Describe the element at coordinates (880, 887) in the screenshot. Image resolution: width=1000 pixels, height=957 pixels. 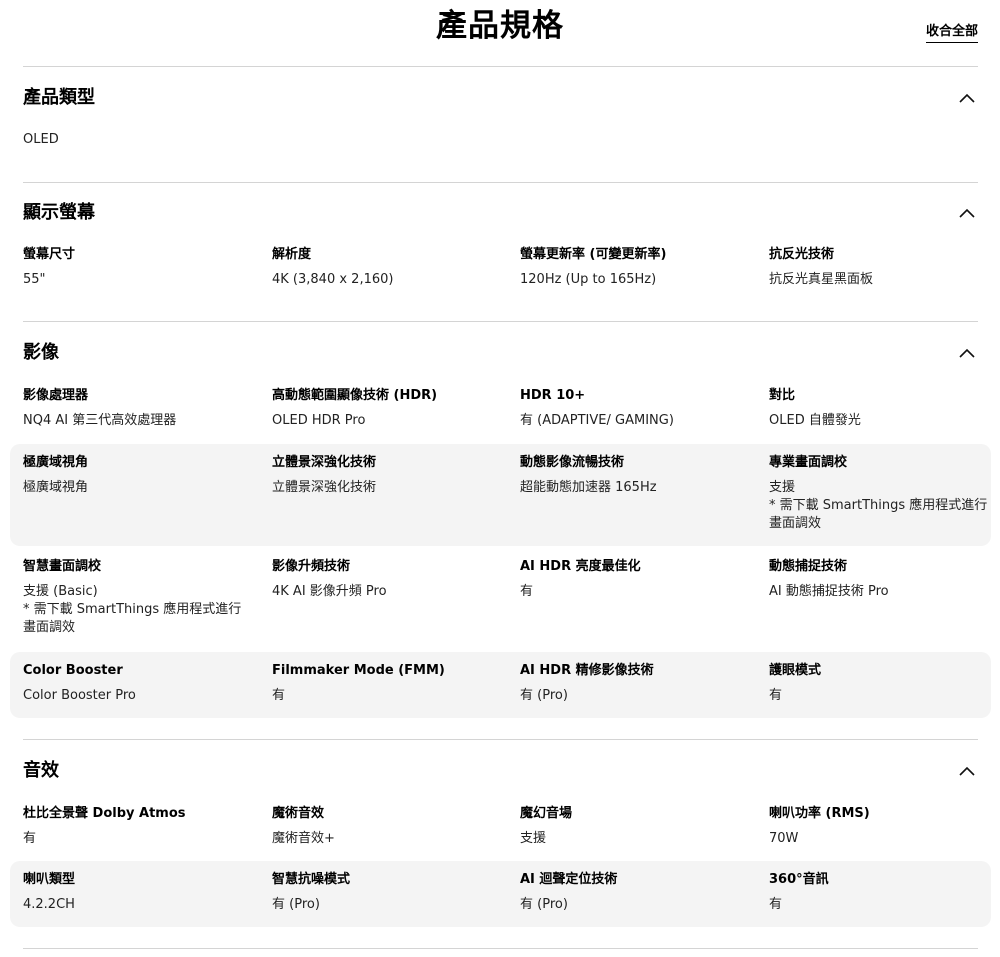
I see `spec-cell: 360°音訊有` at that location.